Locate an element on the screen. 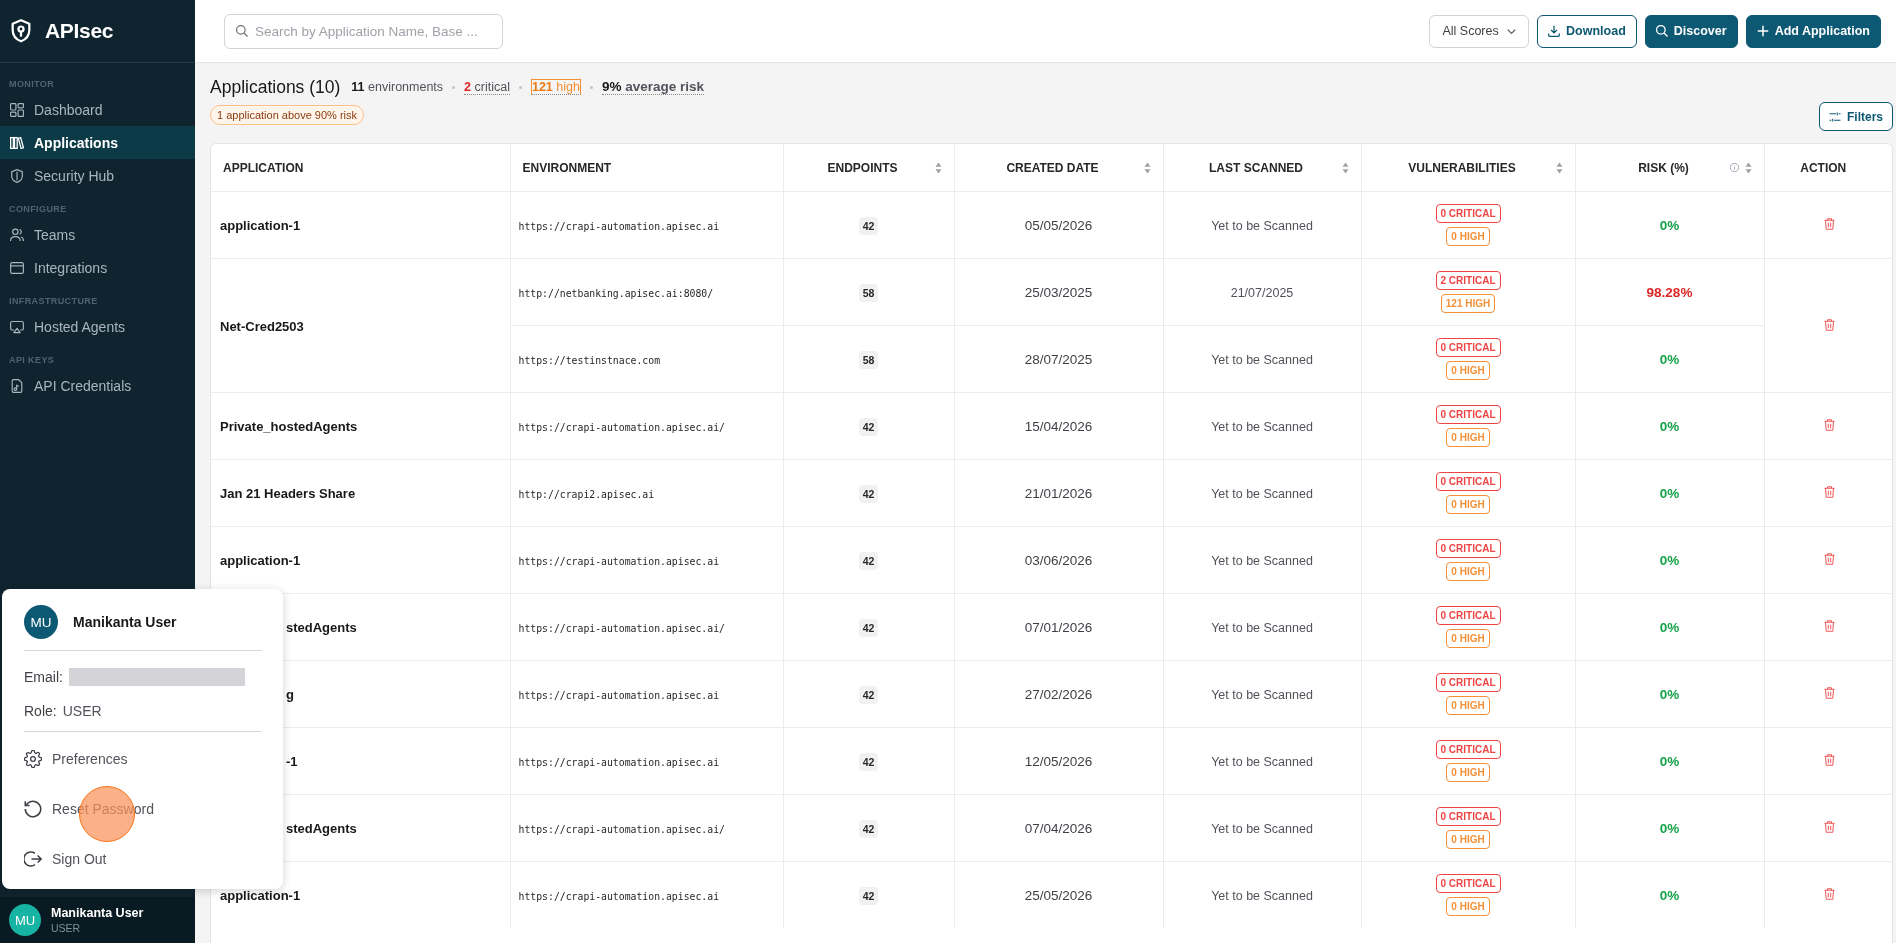 The width and height of the screenshot is (1896, 943). score-filter-dropdown: All Scores is located at coordinates (1479, 31).